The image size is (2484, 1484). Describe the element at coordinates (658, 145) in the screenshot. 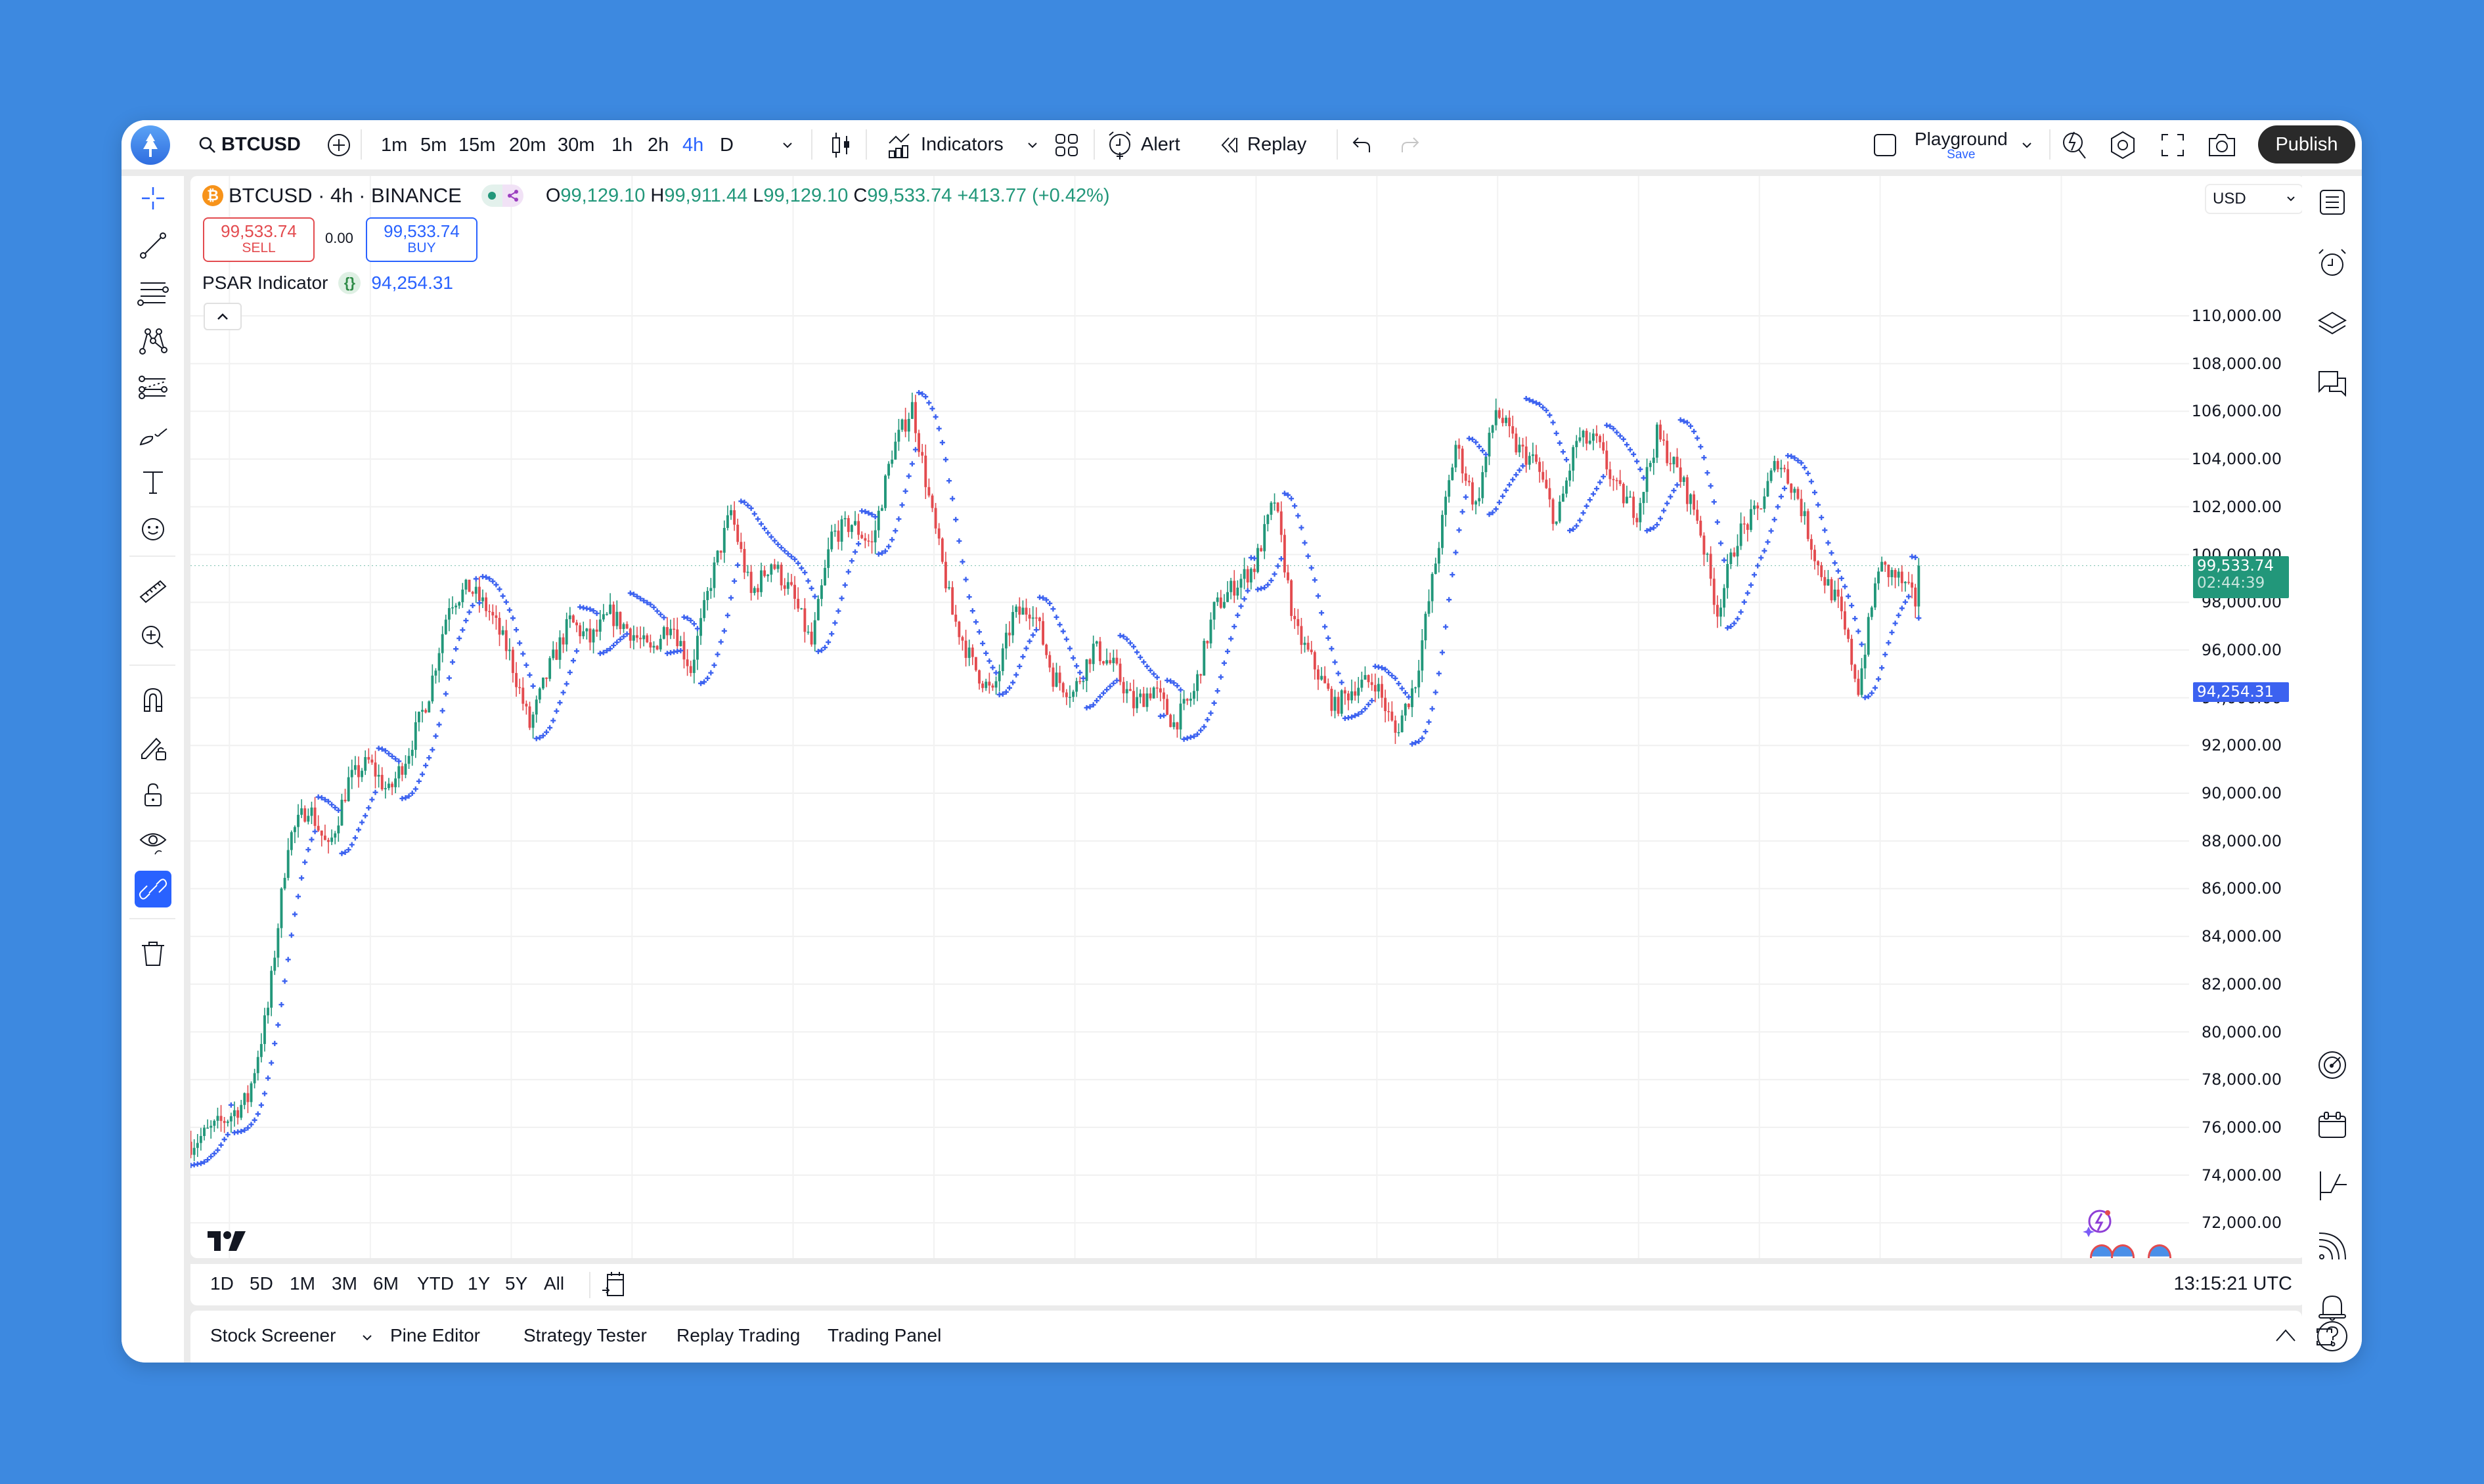

I see `timeframe-2h: 2h` at that location.